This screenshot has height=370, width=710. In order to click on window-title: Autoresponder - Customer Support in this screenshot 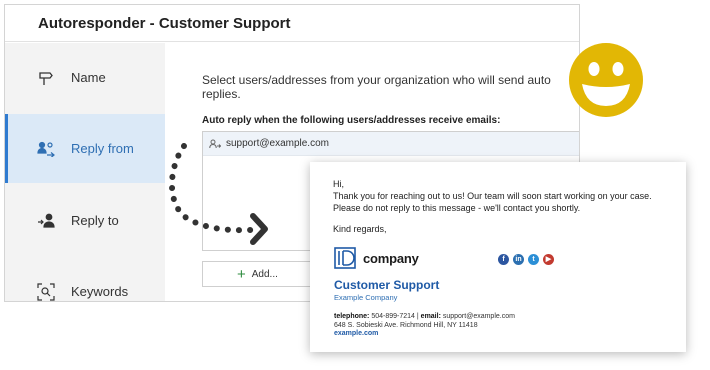, I will do `click(292, 23)`.